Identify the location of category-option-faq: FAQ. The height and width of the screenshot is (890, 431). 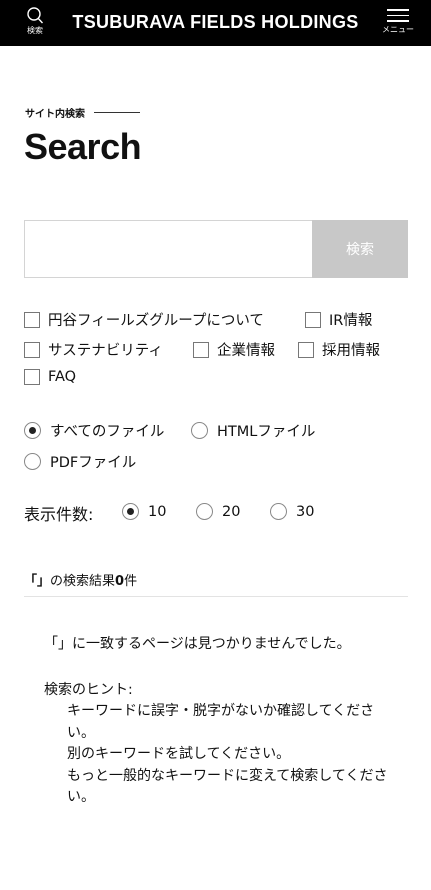
(50, 377).